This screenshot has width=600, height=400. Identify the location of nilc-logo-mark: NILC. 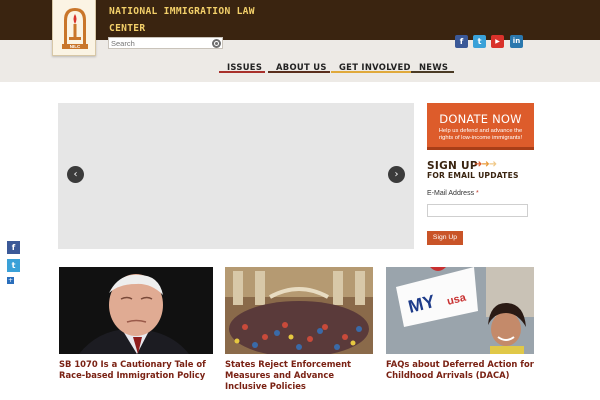
(75, 28).